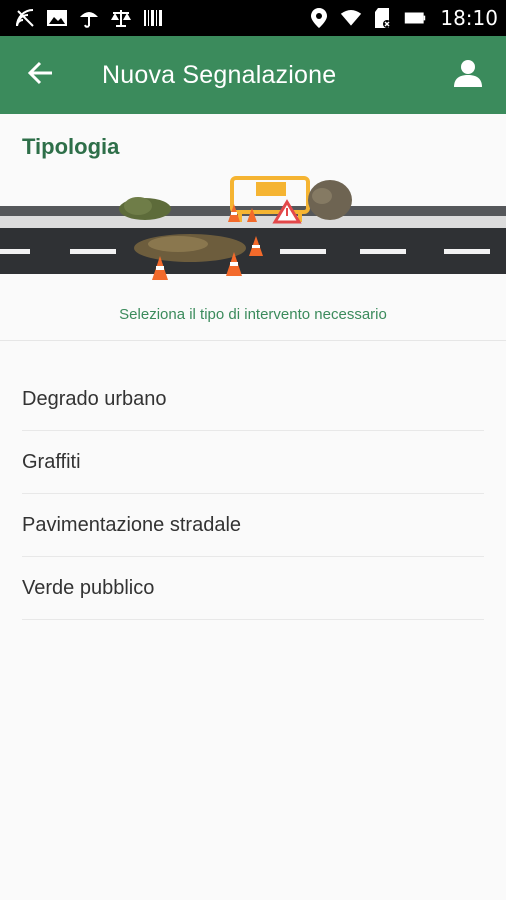 This screenshot has width=506, height=900. What do you see at coordinates (253, 525) in the screenshot?
I see `list-item-pavimentazione-stradale: Pavimentazione stradale` at bounding box center [253, 525].